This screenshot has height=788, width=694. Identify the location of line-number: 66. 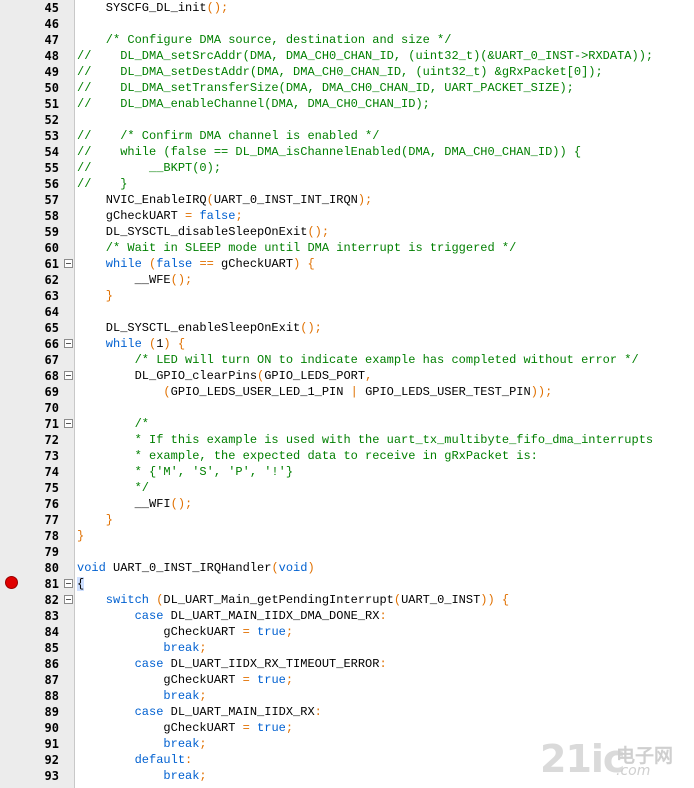
(44, 344).